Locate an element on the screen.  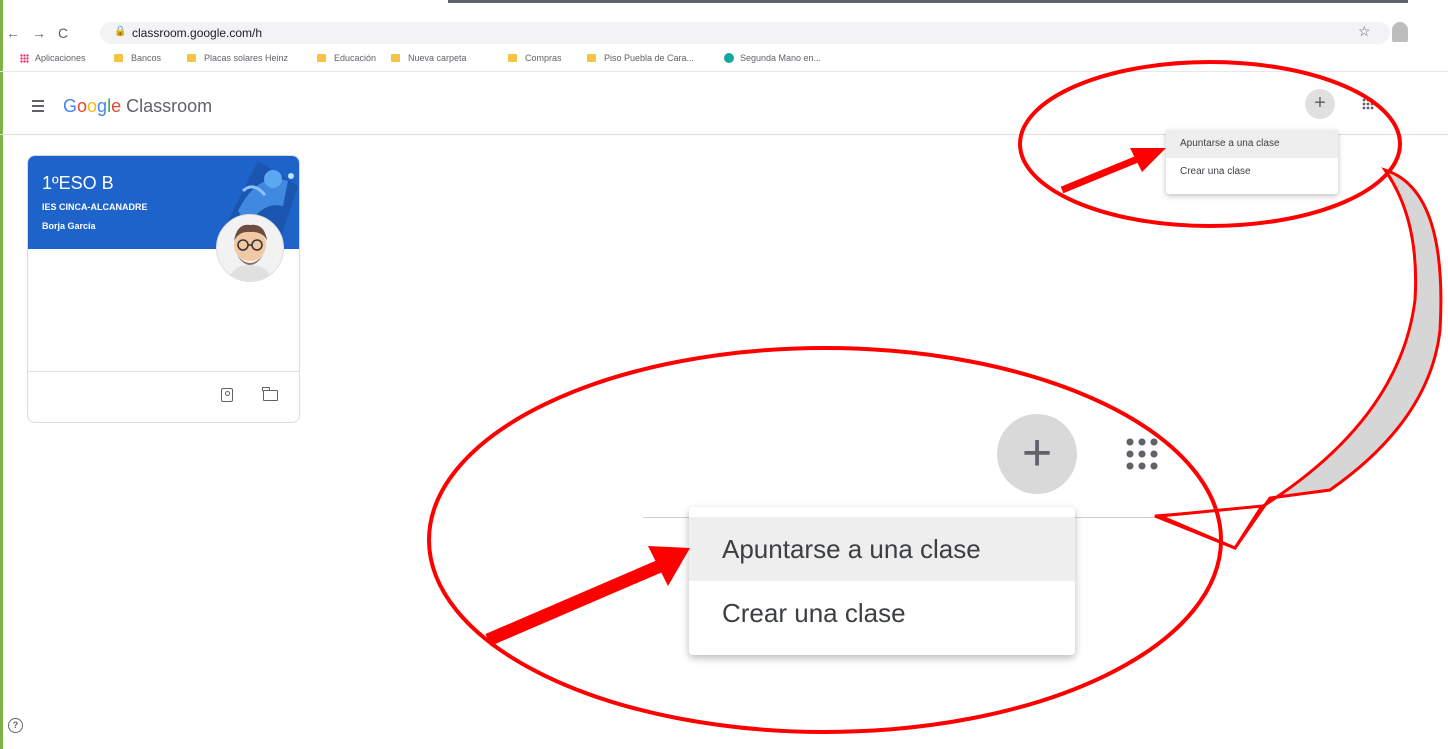
google-wordmark: Google is located at coordinates (92, 106).